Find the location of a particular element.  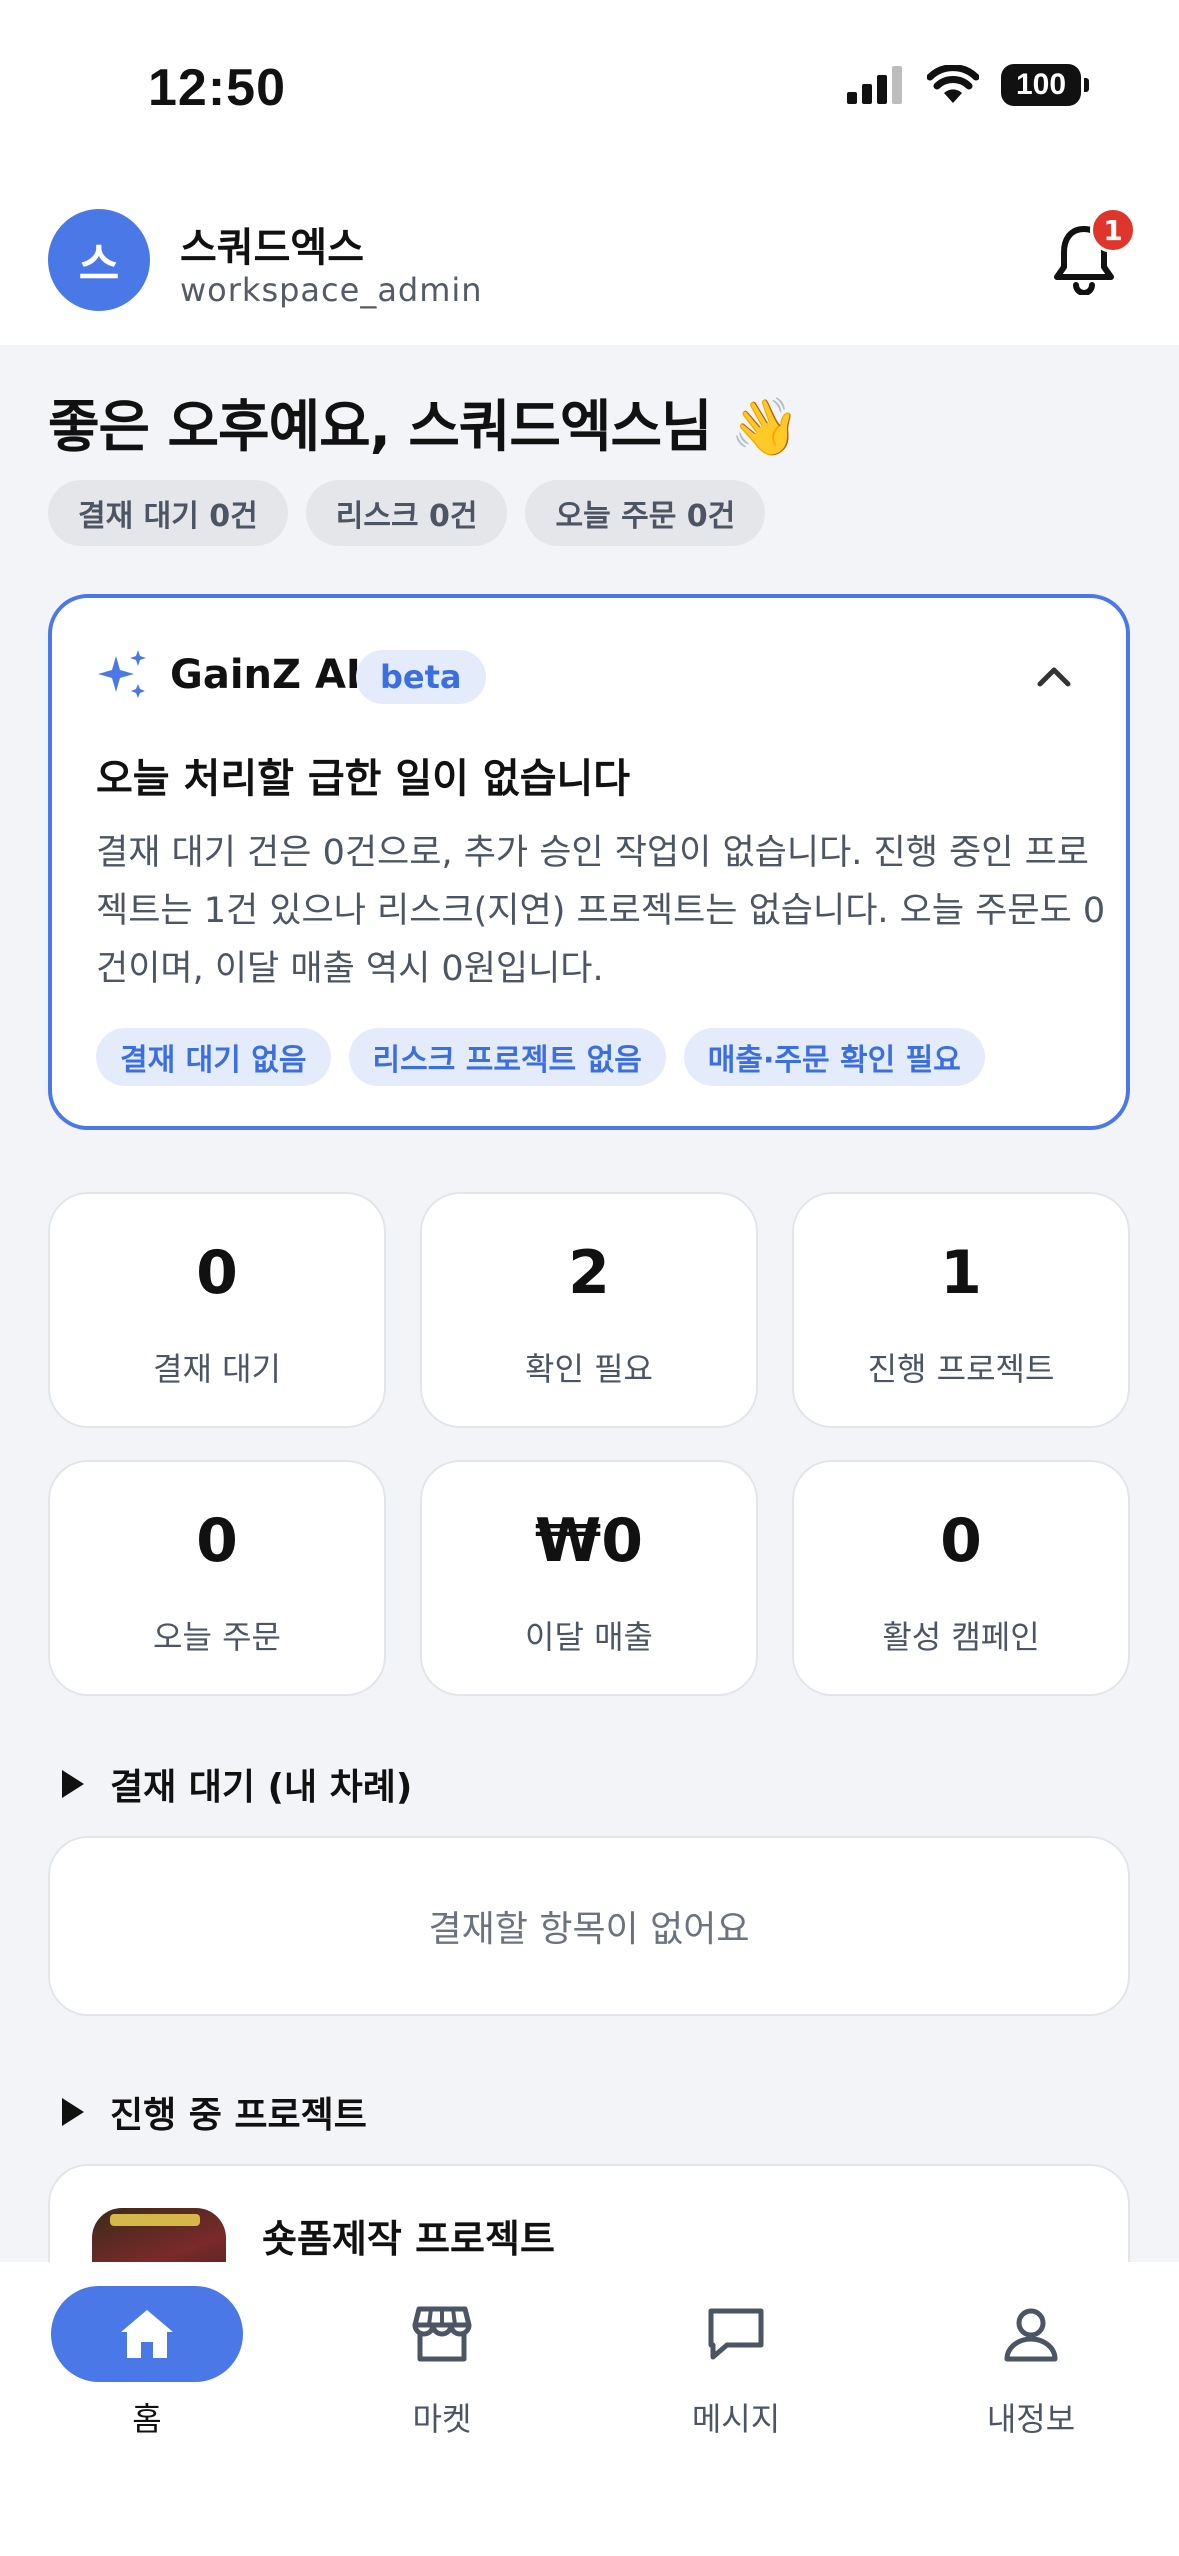

beta-badge: beta is located at coordinates (421, 677).